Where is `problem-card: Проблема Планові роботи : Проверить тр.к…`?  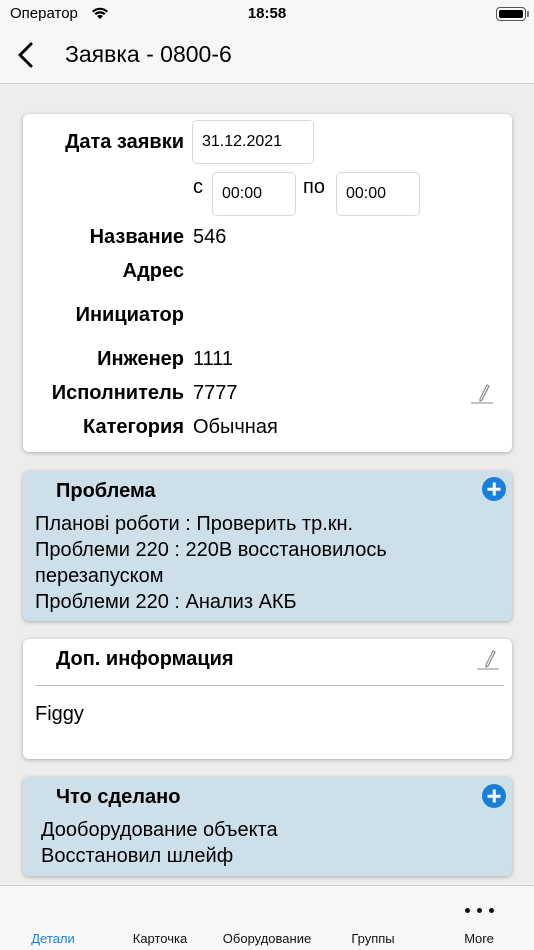 problem-card: Проблема Планові роботи : Проверить тр.к… is located at coordinates (267, 546).